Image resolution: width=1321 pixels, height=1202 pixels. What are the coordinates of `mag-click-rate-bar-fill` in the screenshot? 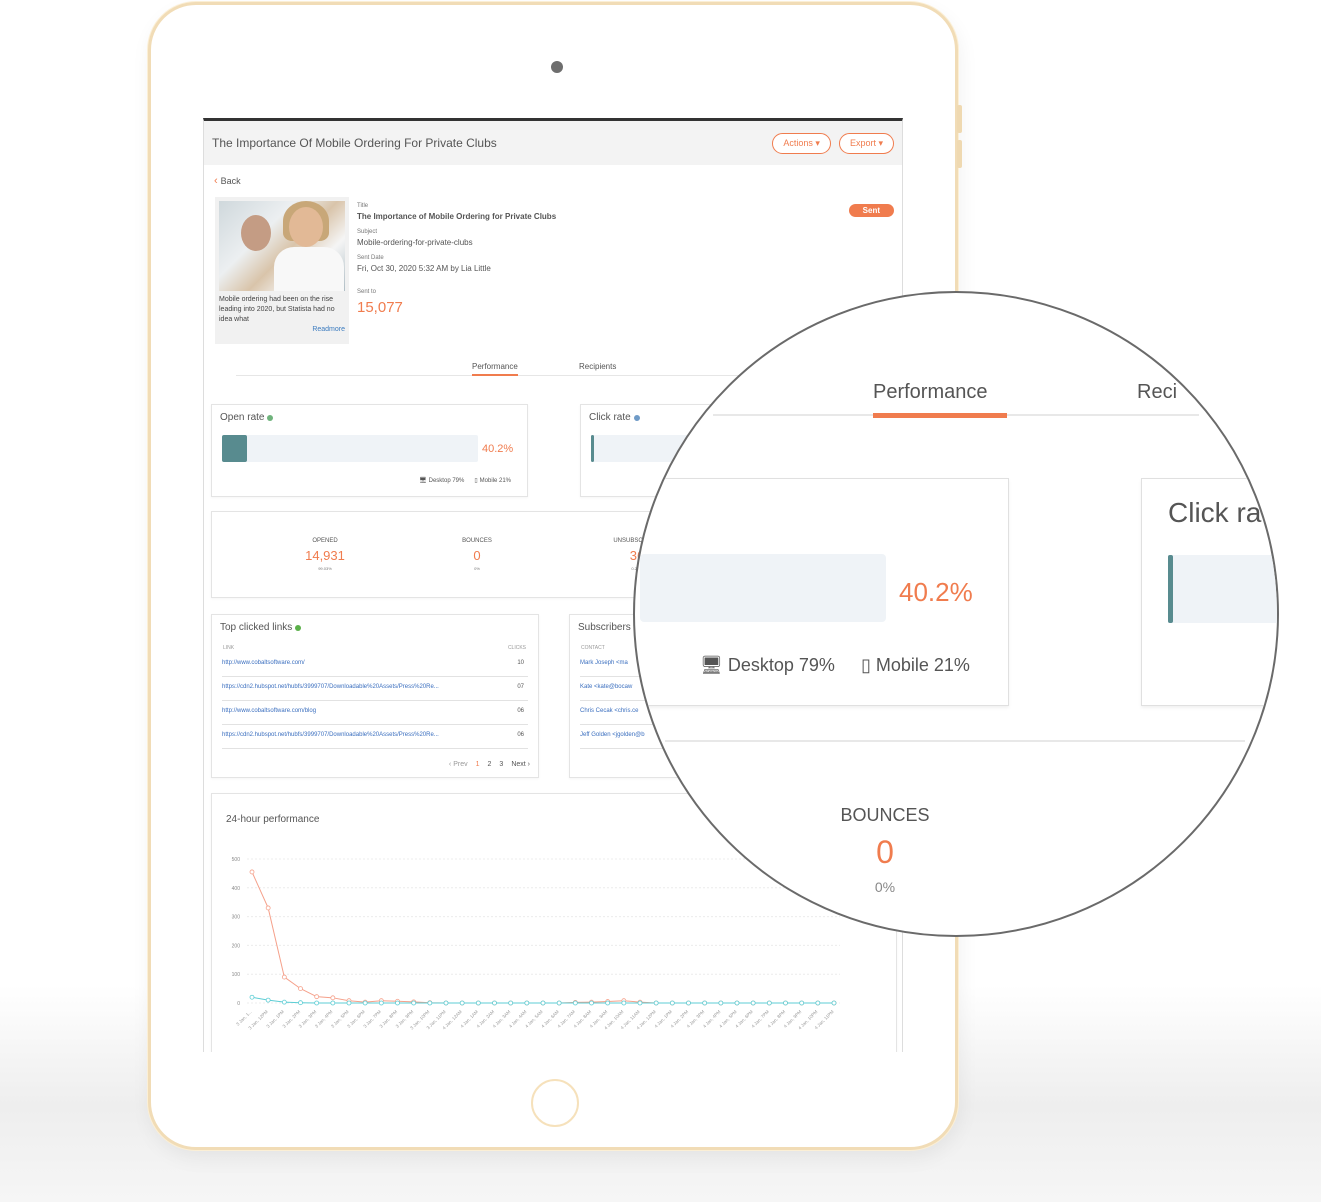 It's located at (1170, 589).